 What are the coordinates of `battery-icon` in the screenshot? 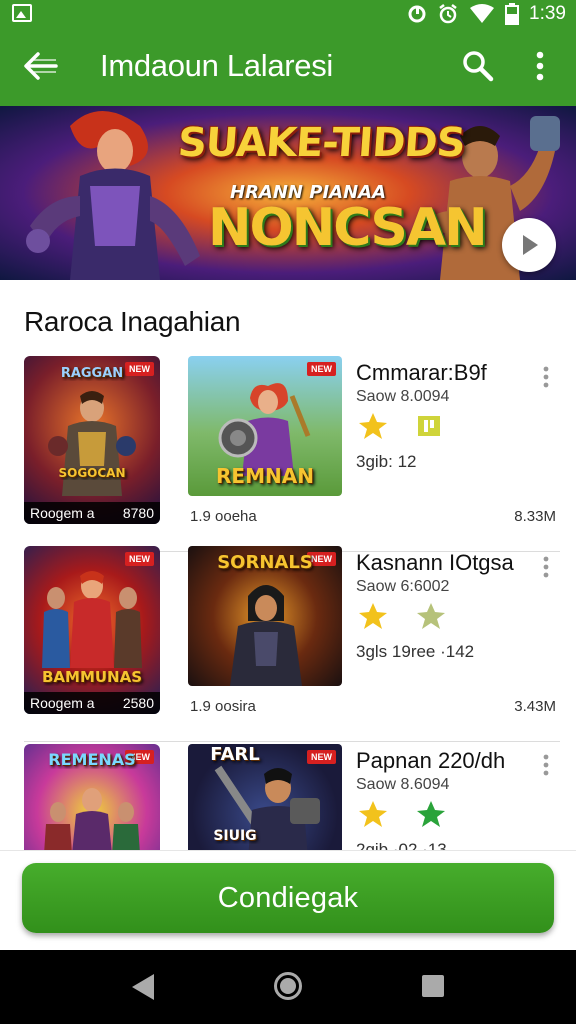 It's located at (512, 14).